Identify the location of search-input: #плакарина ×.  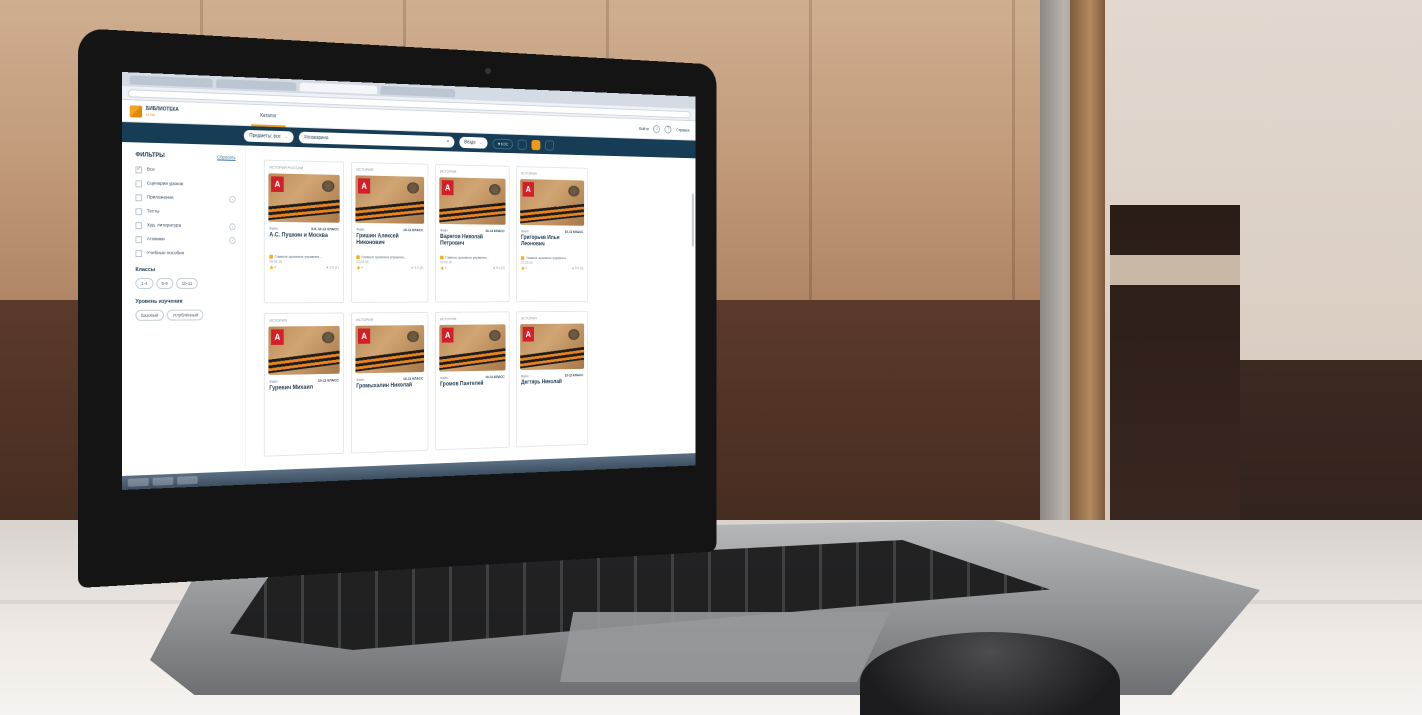
(376, 139).